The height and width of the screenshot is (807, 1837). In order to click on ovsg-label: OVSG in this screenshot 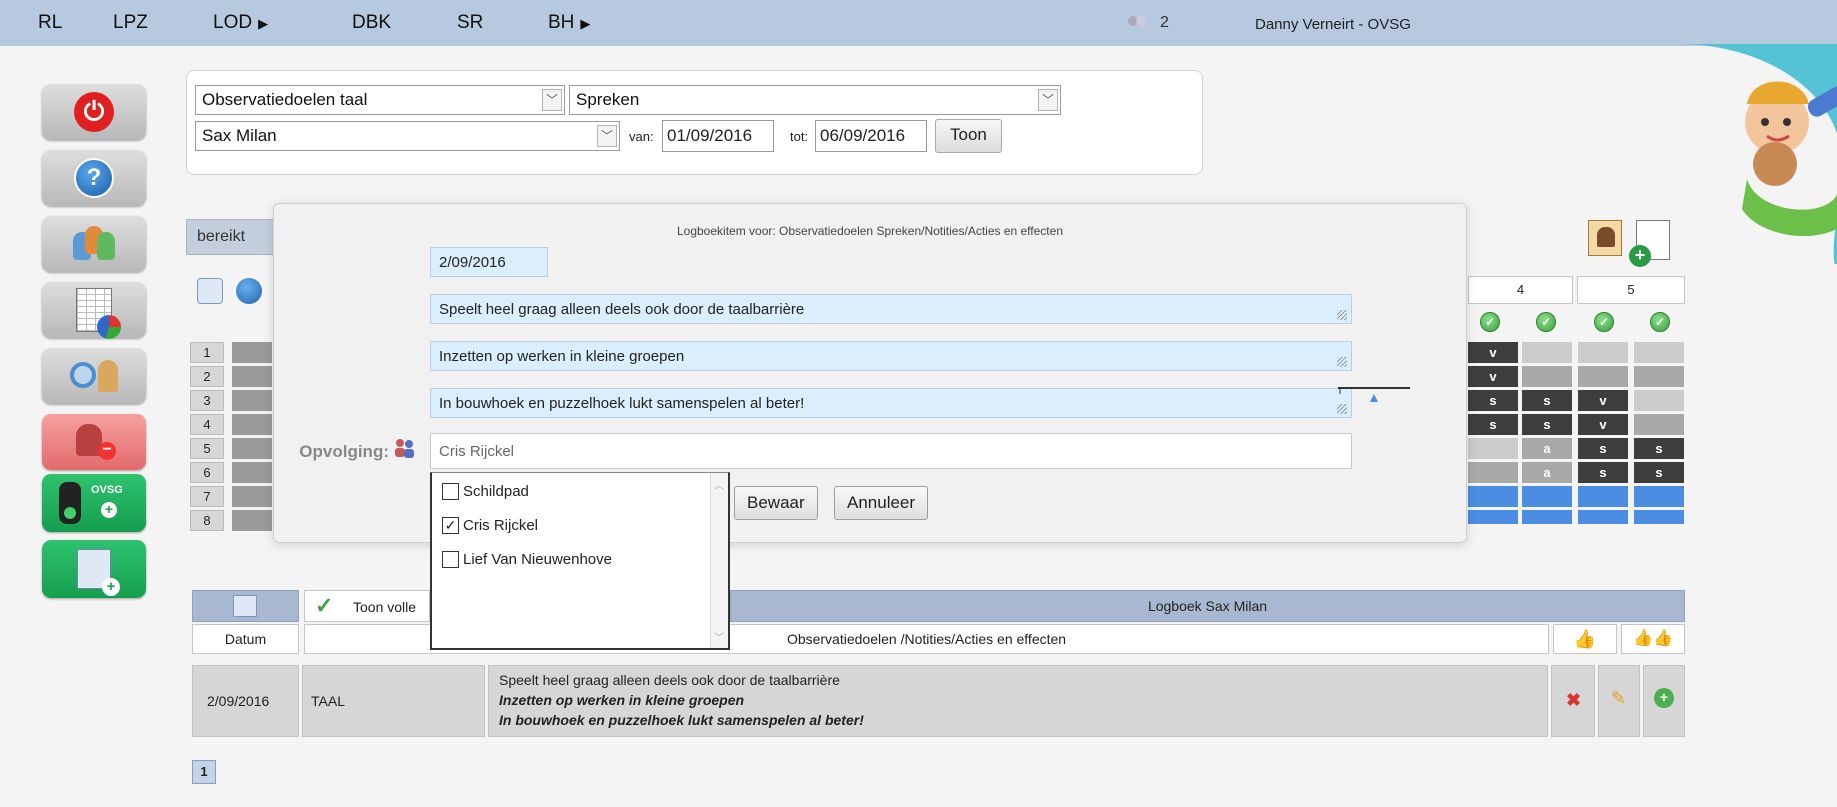, I will do `click(107, 490)`.